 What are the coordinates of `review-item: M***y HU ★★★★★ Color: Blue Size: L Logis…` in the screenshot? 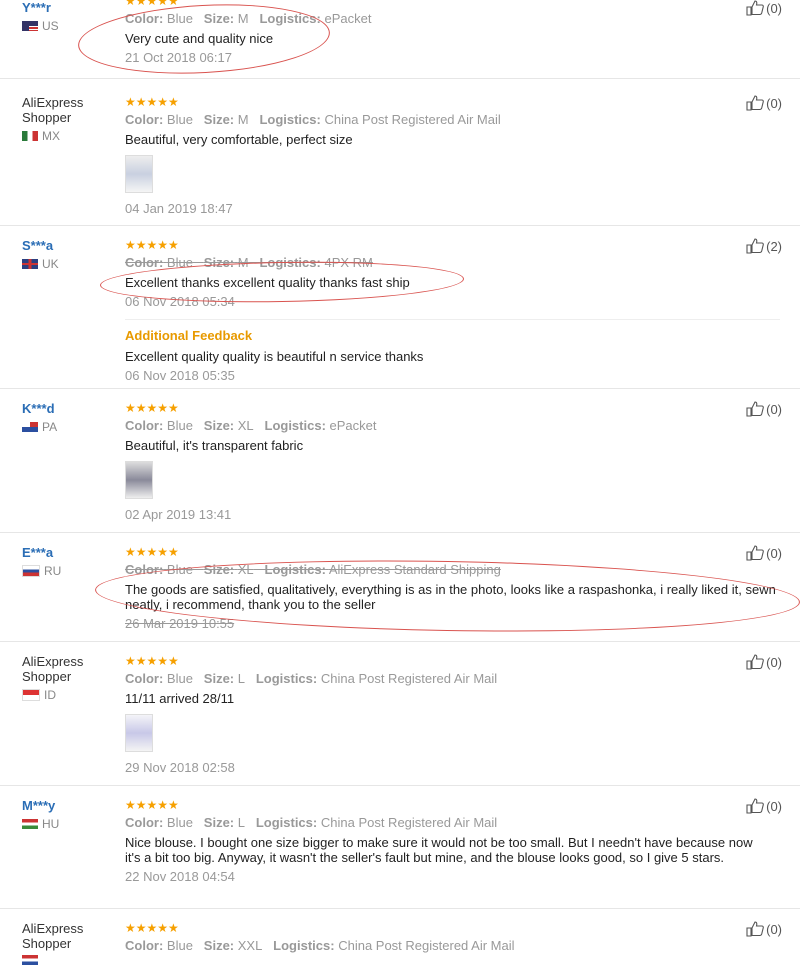 It's located at (400, 847).